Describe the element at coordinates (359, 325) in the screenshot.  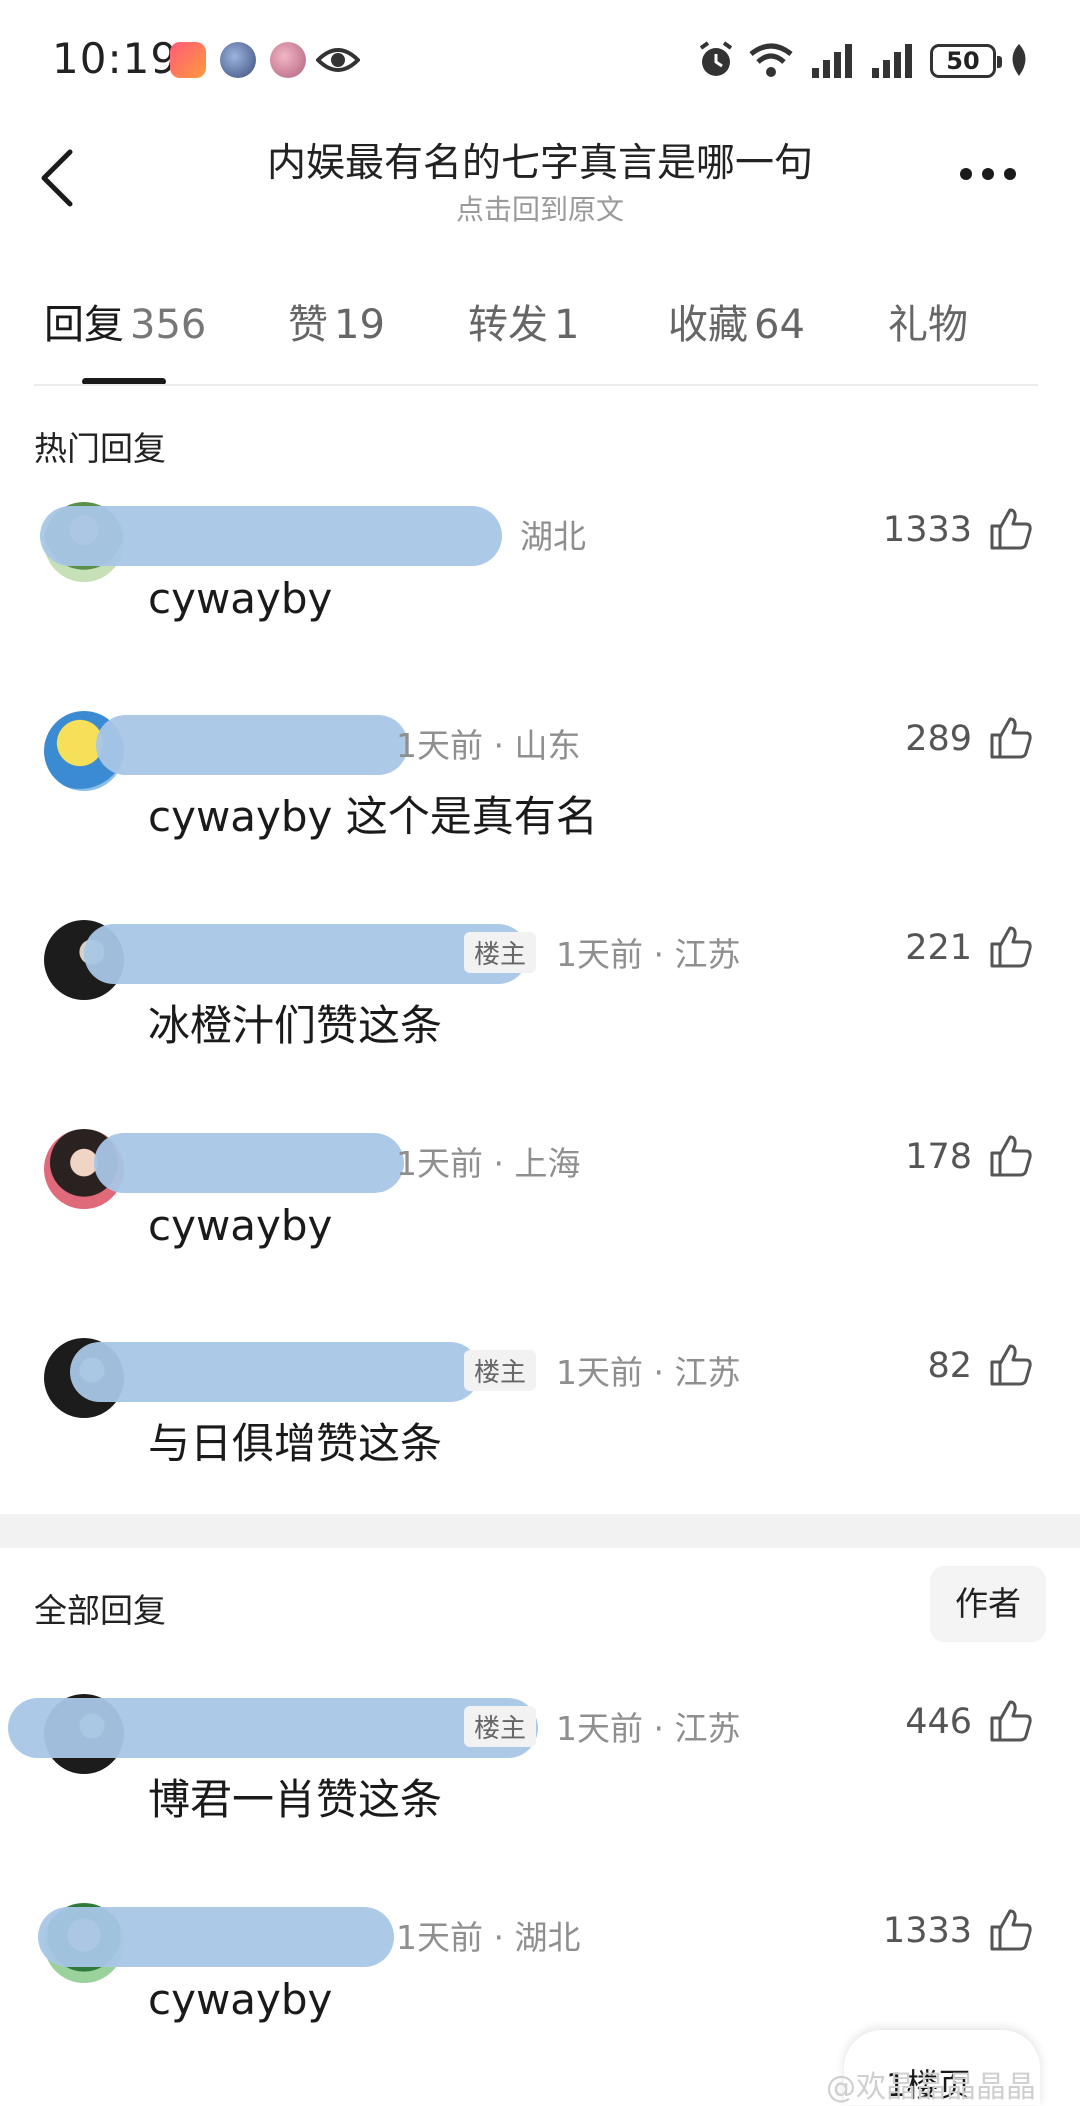
I see `tab-count: 19` at that location.